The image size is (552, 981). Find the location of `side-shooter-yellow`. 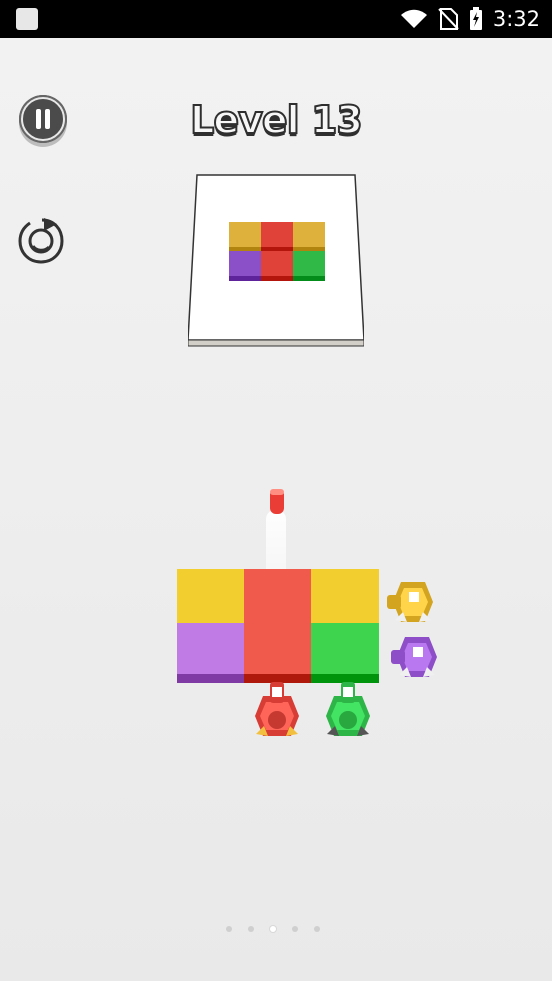

side-shooter-yellow is located at coordinates (410, 602).